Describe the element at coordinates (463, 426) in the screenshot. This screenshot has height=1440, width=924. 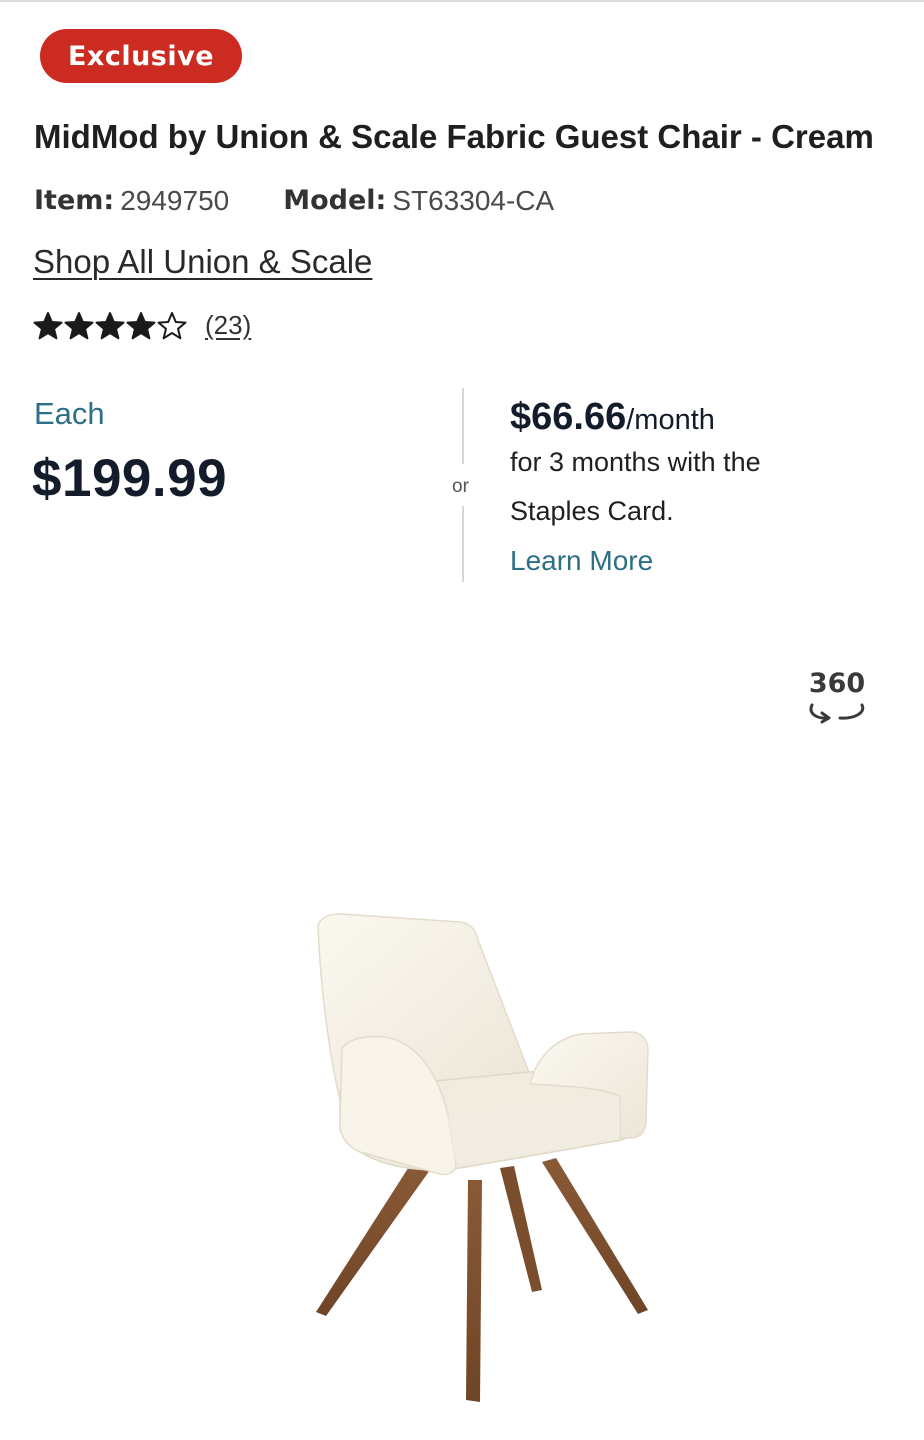
I see `price-divider-top` at that location.